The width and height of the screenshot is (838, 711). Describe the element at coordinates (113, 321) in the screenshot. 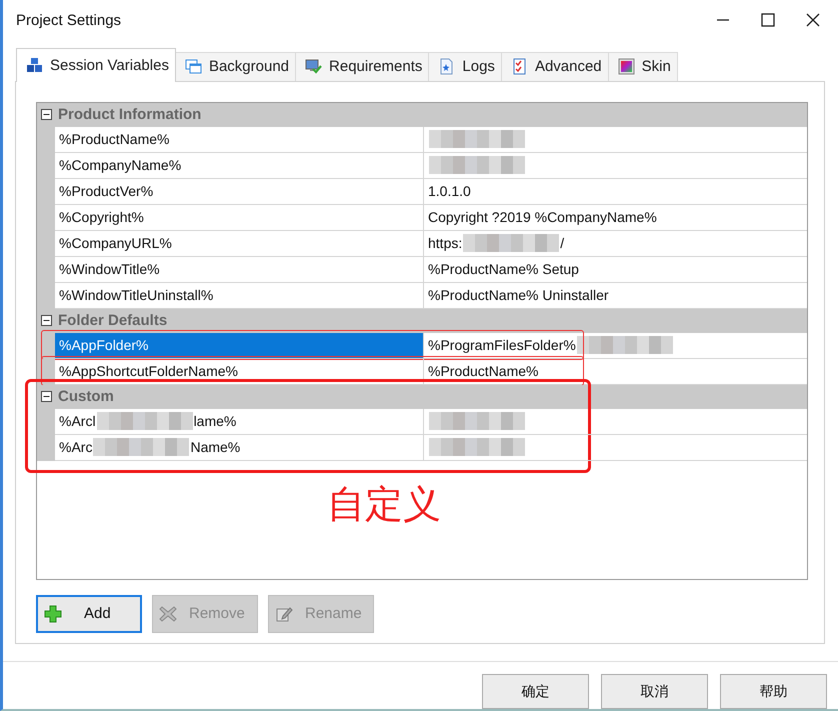

I see `group-title: Folder Defaults` at that location.